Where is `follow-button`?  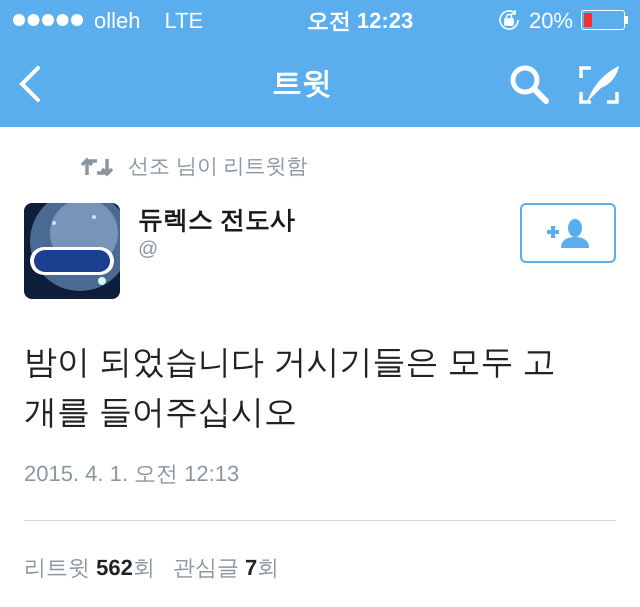 follow-button is located at coordinates (568, 232).